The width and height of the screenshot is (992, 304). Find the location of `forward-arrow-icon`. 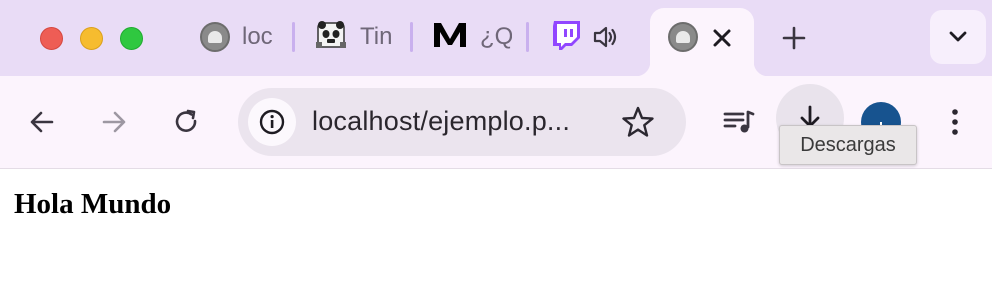

forward-arrow-icon is located at coordinates (114, 122).